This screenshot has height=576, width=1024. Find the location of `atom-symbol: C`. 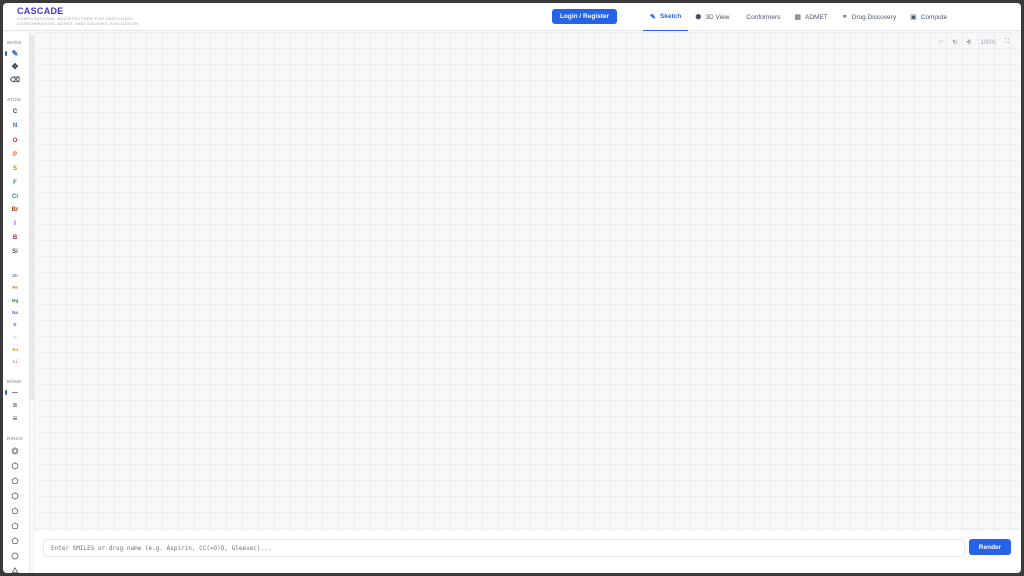

atom-symbol: C is located at coordinates (15, 111).